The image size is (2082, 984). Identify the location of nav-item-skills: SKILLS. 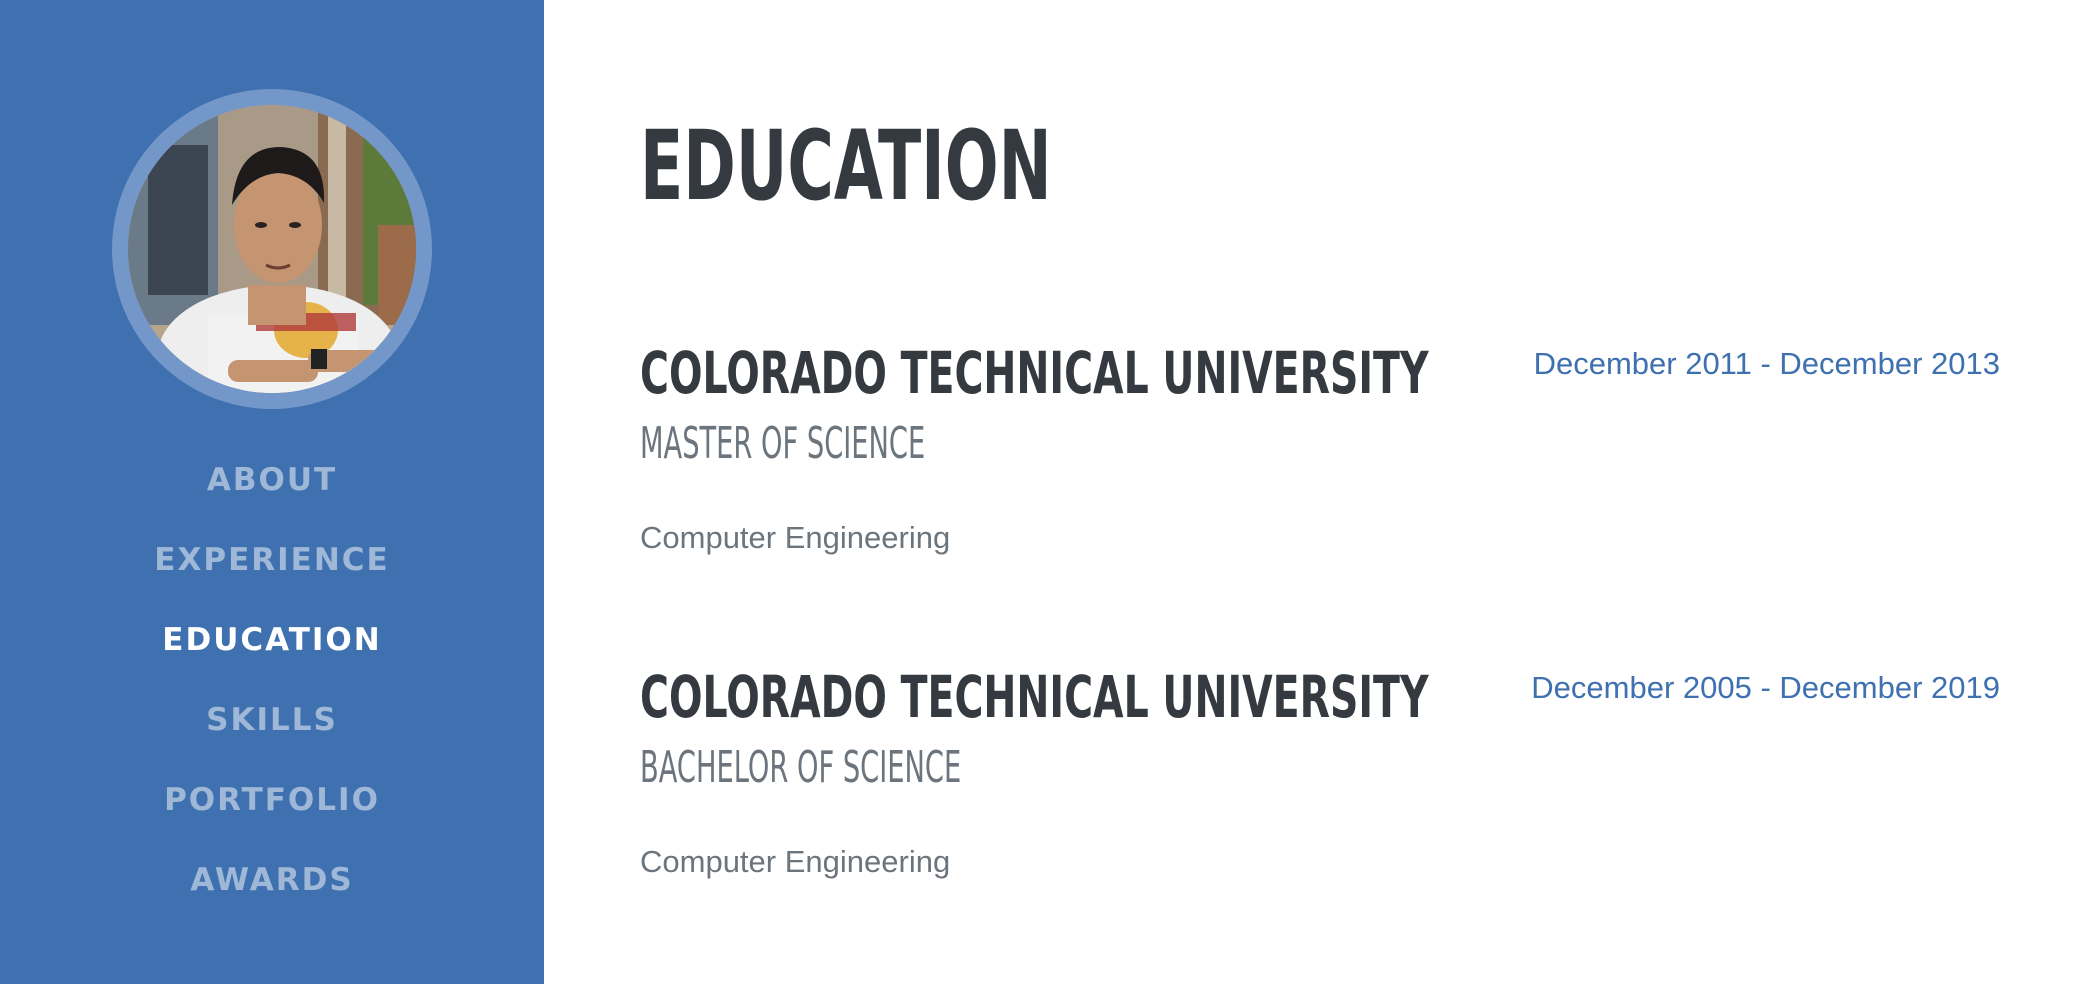
(272, 720).